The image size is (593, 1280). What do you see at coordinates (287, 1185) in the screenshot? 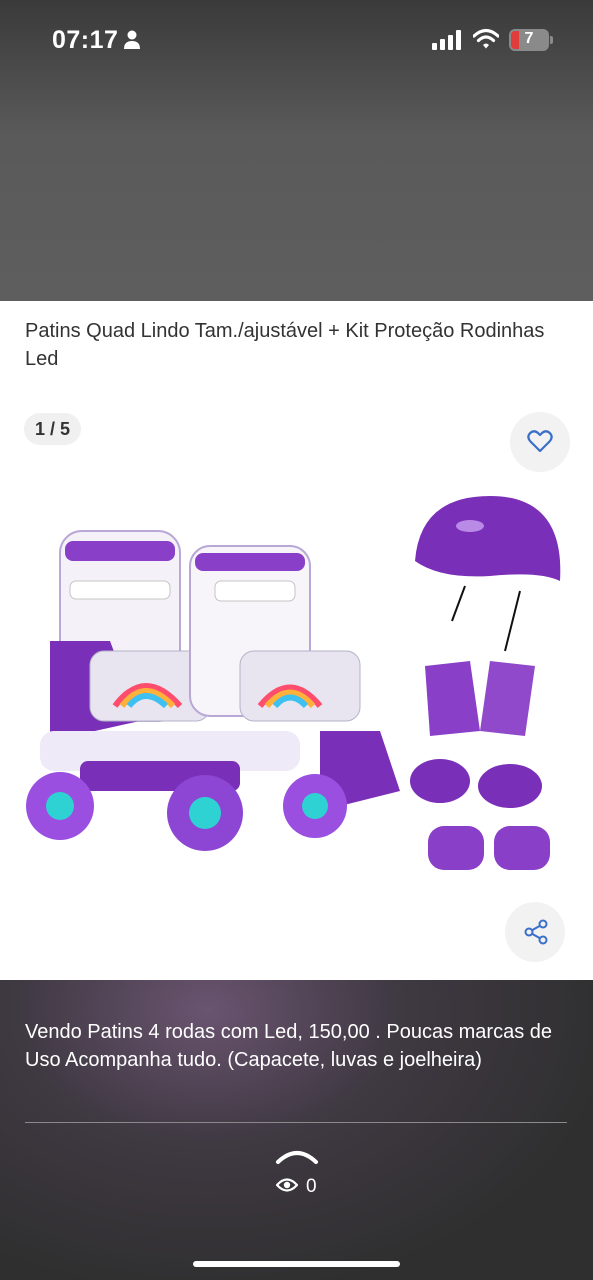
I see `eye-icon` at bounding box center [287, 1185].